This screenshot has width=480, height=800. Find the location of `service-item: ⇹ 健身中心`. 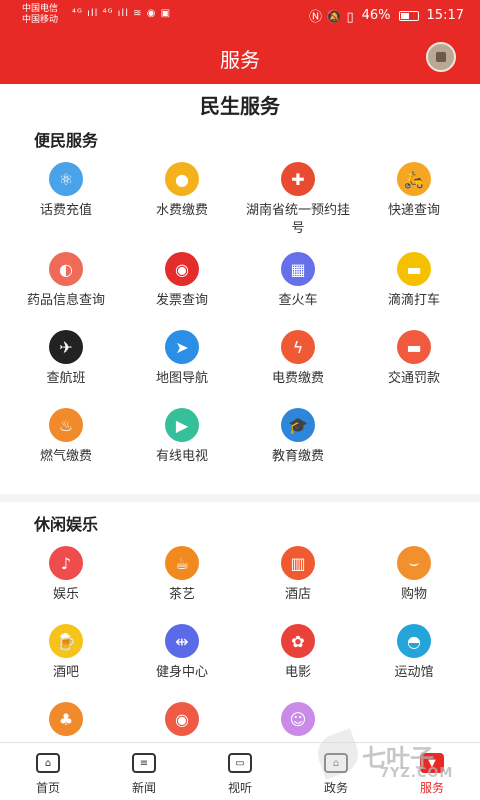

service-item: ⇹ 健身中心 is located at coordinates (182, 657).